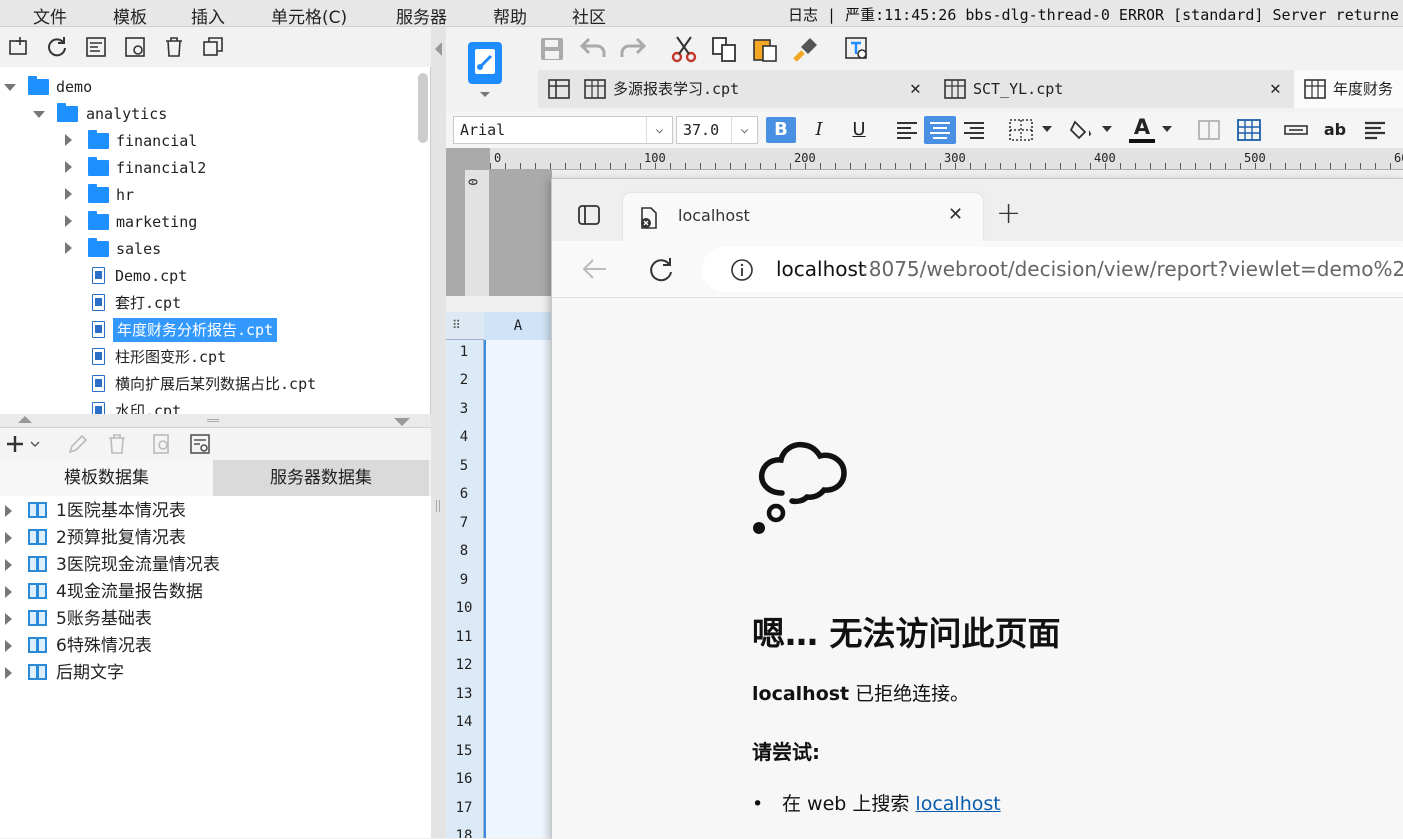 Image resolution: width=1403 pixels, height=839 pixels. I want to click on delete-dataset-icon, so click(117, 444).